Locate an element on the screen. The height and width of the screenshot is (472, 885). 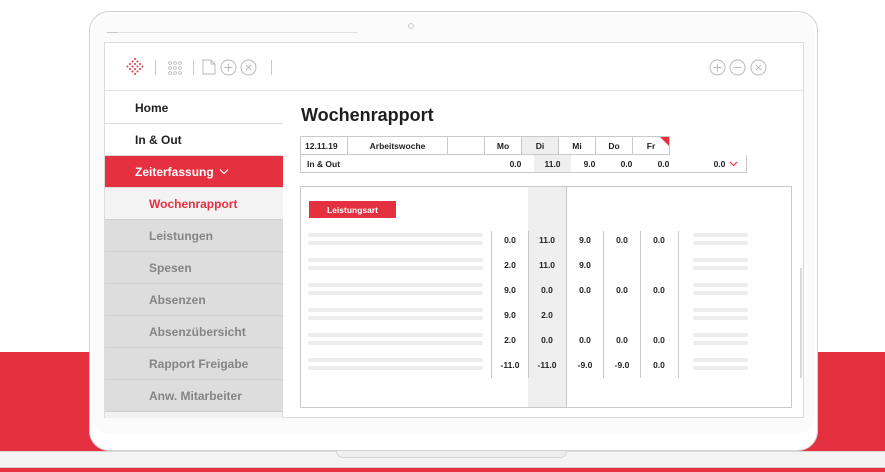
week-date: 12.11.19 is located at coordinates (324, 145).